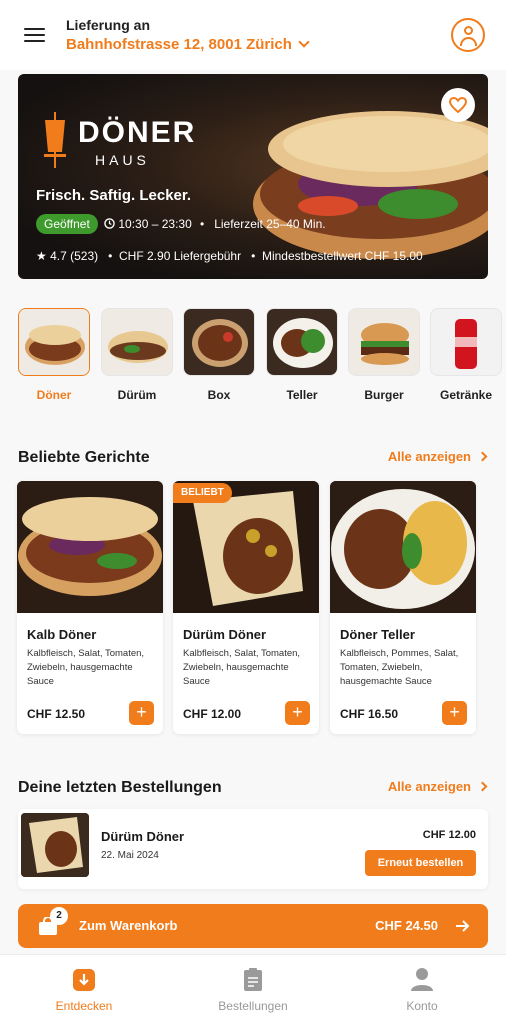 This screenshot has height=1024, width=506. I want to click on address-text: Bahnhofstrasse 12, 8001 Zürich, so click(179, 44).